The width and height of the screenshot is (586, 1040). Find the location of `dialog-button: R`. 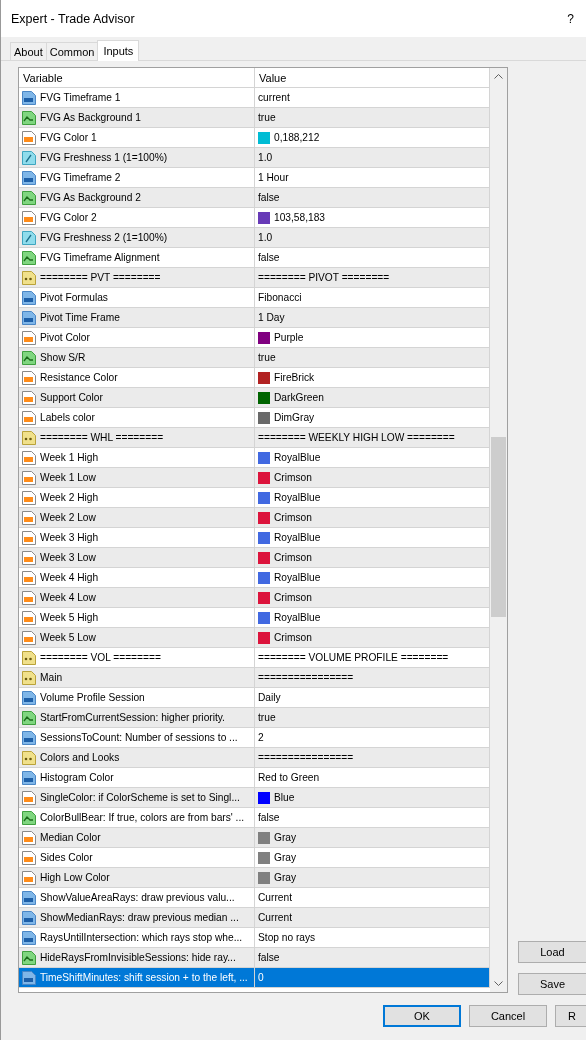

dialog-button: R is located at coordinates (570, 1016).